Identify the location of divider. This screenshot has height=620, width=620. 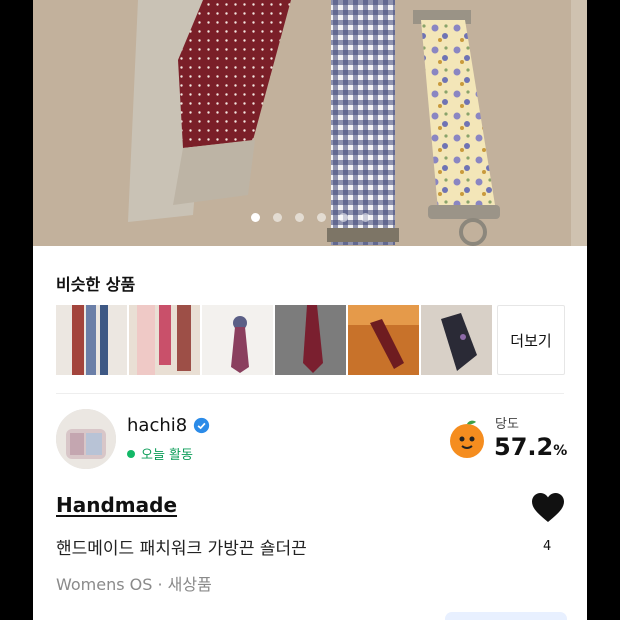
(310, 393).